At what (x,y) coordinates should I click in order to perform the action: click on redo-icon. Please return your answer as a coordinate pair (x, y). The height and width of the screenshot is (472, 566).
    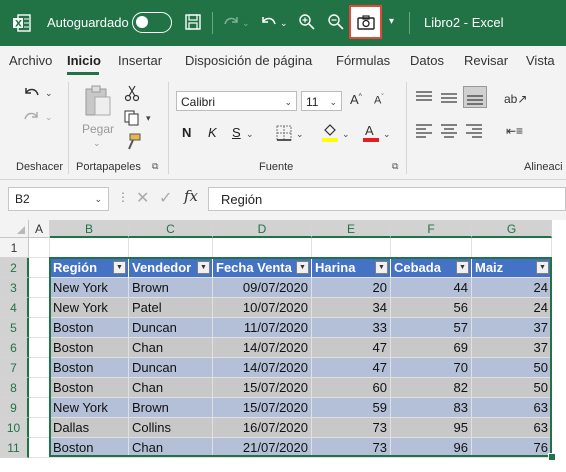
    Looking at the image, I should click on (232, 22).